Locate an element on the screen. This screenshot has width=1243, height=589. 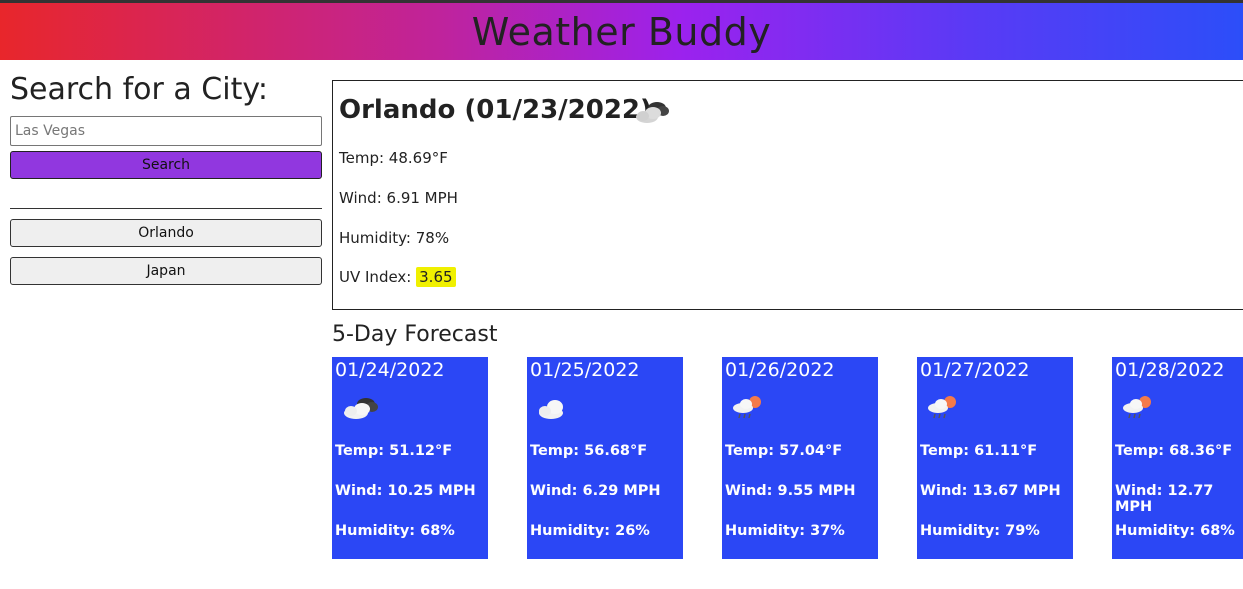
current-temp: Temp: 48.69°F is located at coordinates (393, 158).